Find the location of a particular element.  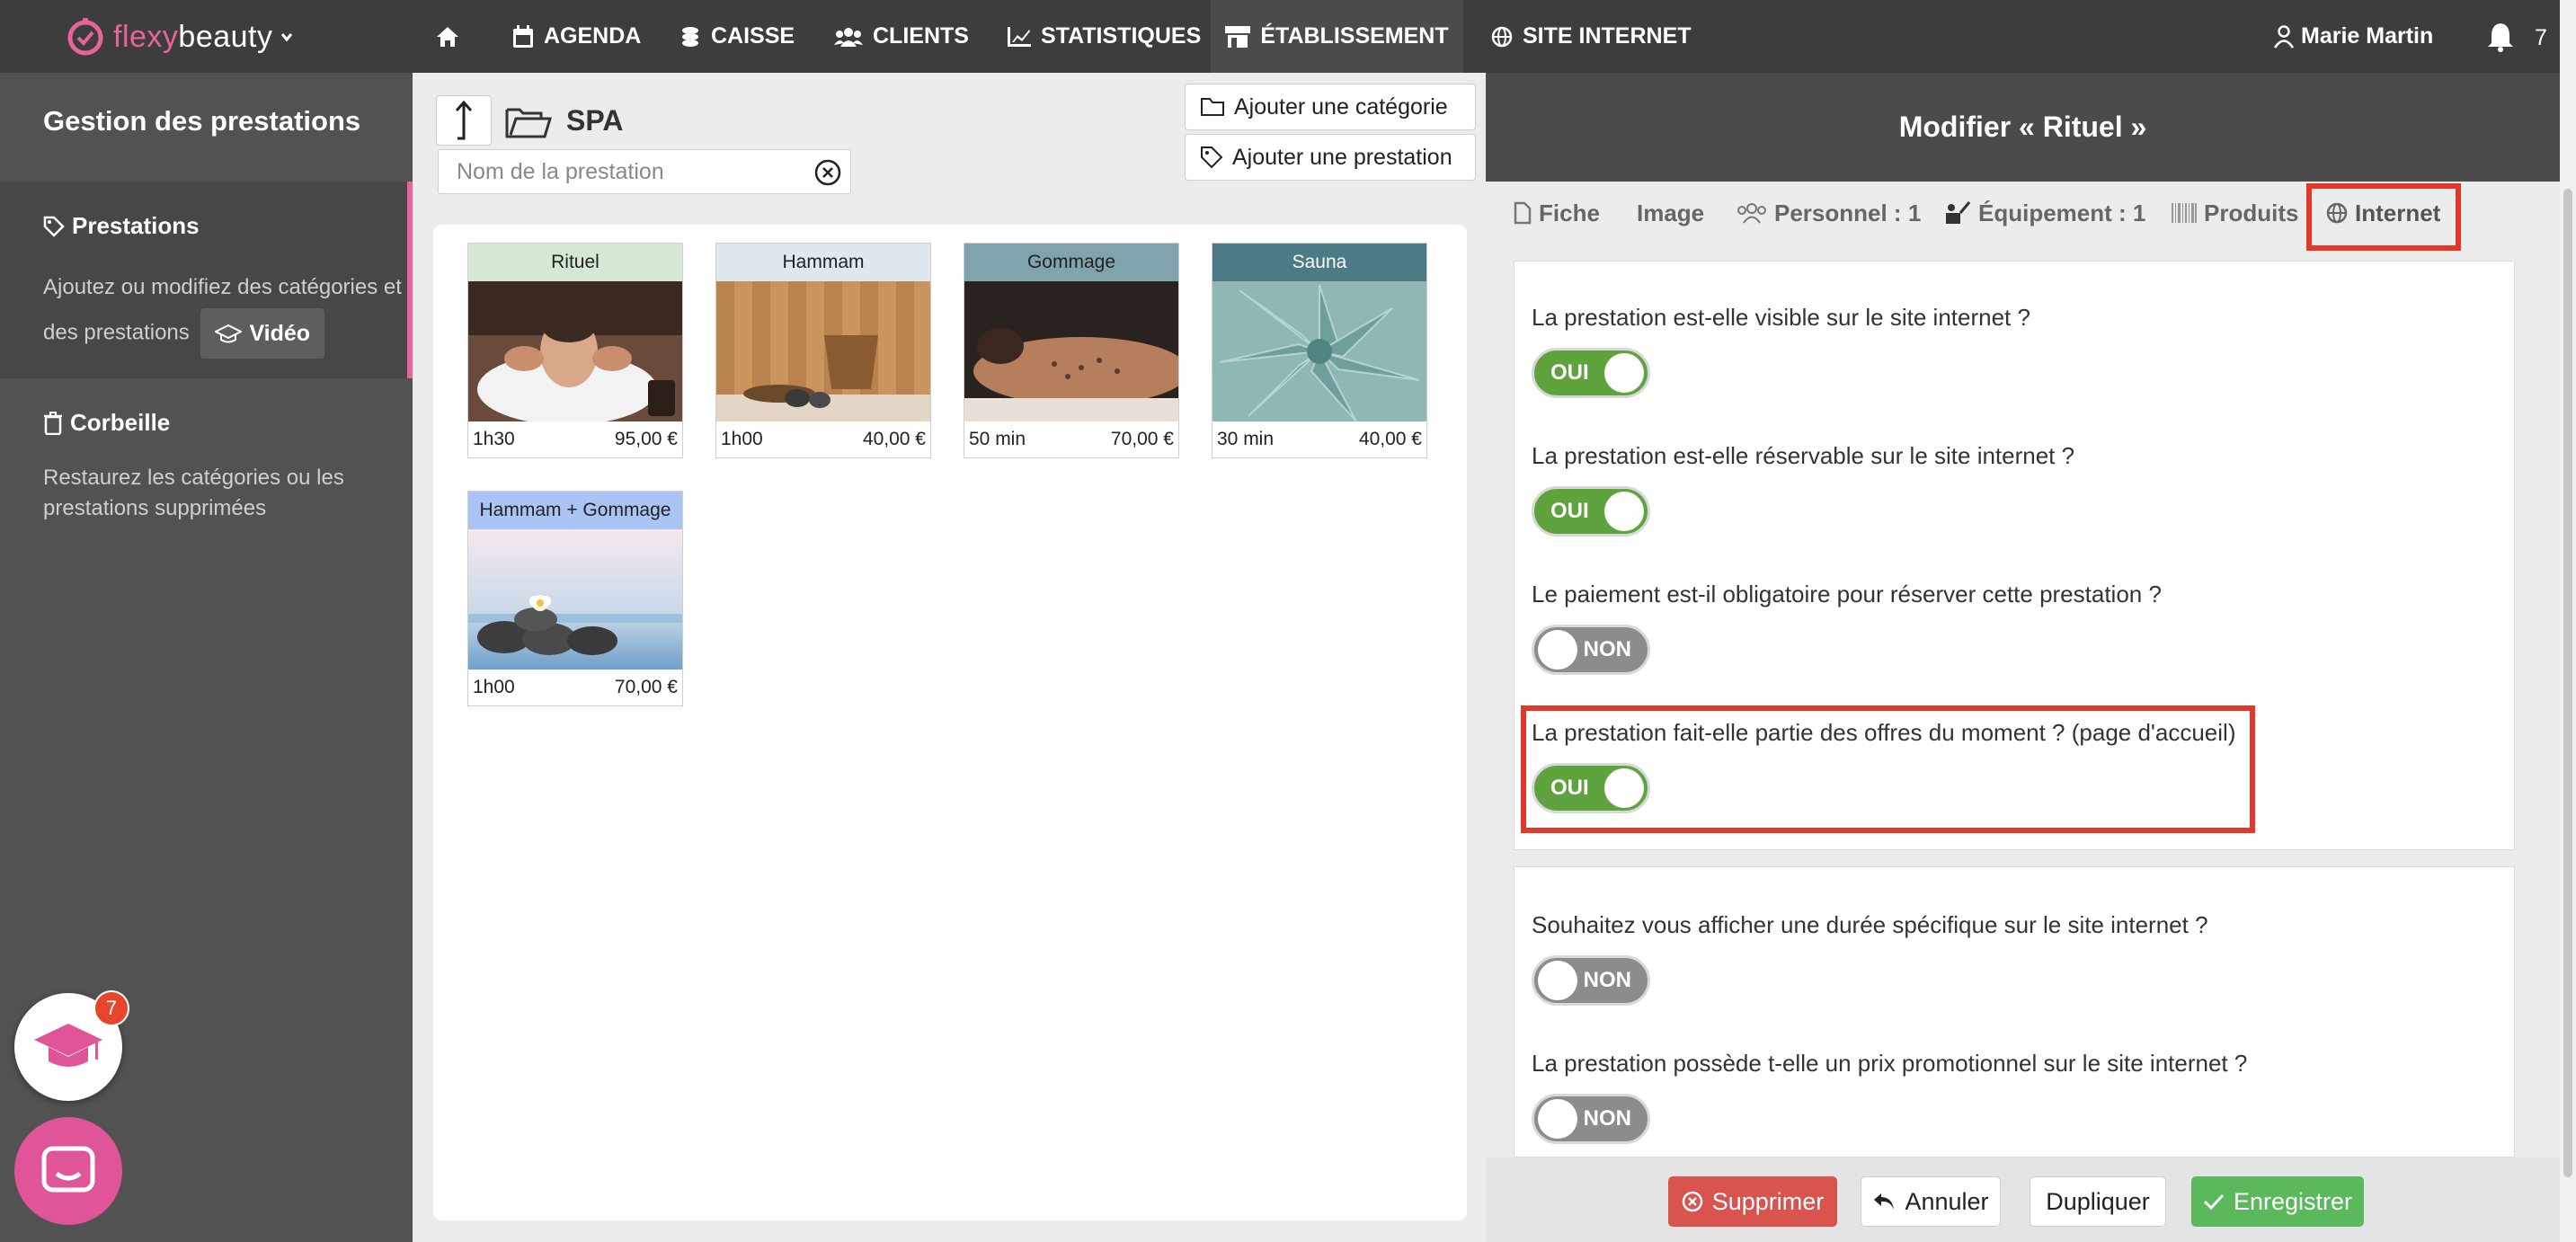

tab-fiche: Fiche is located at coordinates (1557, 213).